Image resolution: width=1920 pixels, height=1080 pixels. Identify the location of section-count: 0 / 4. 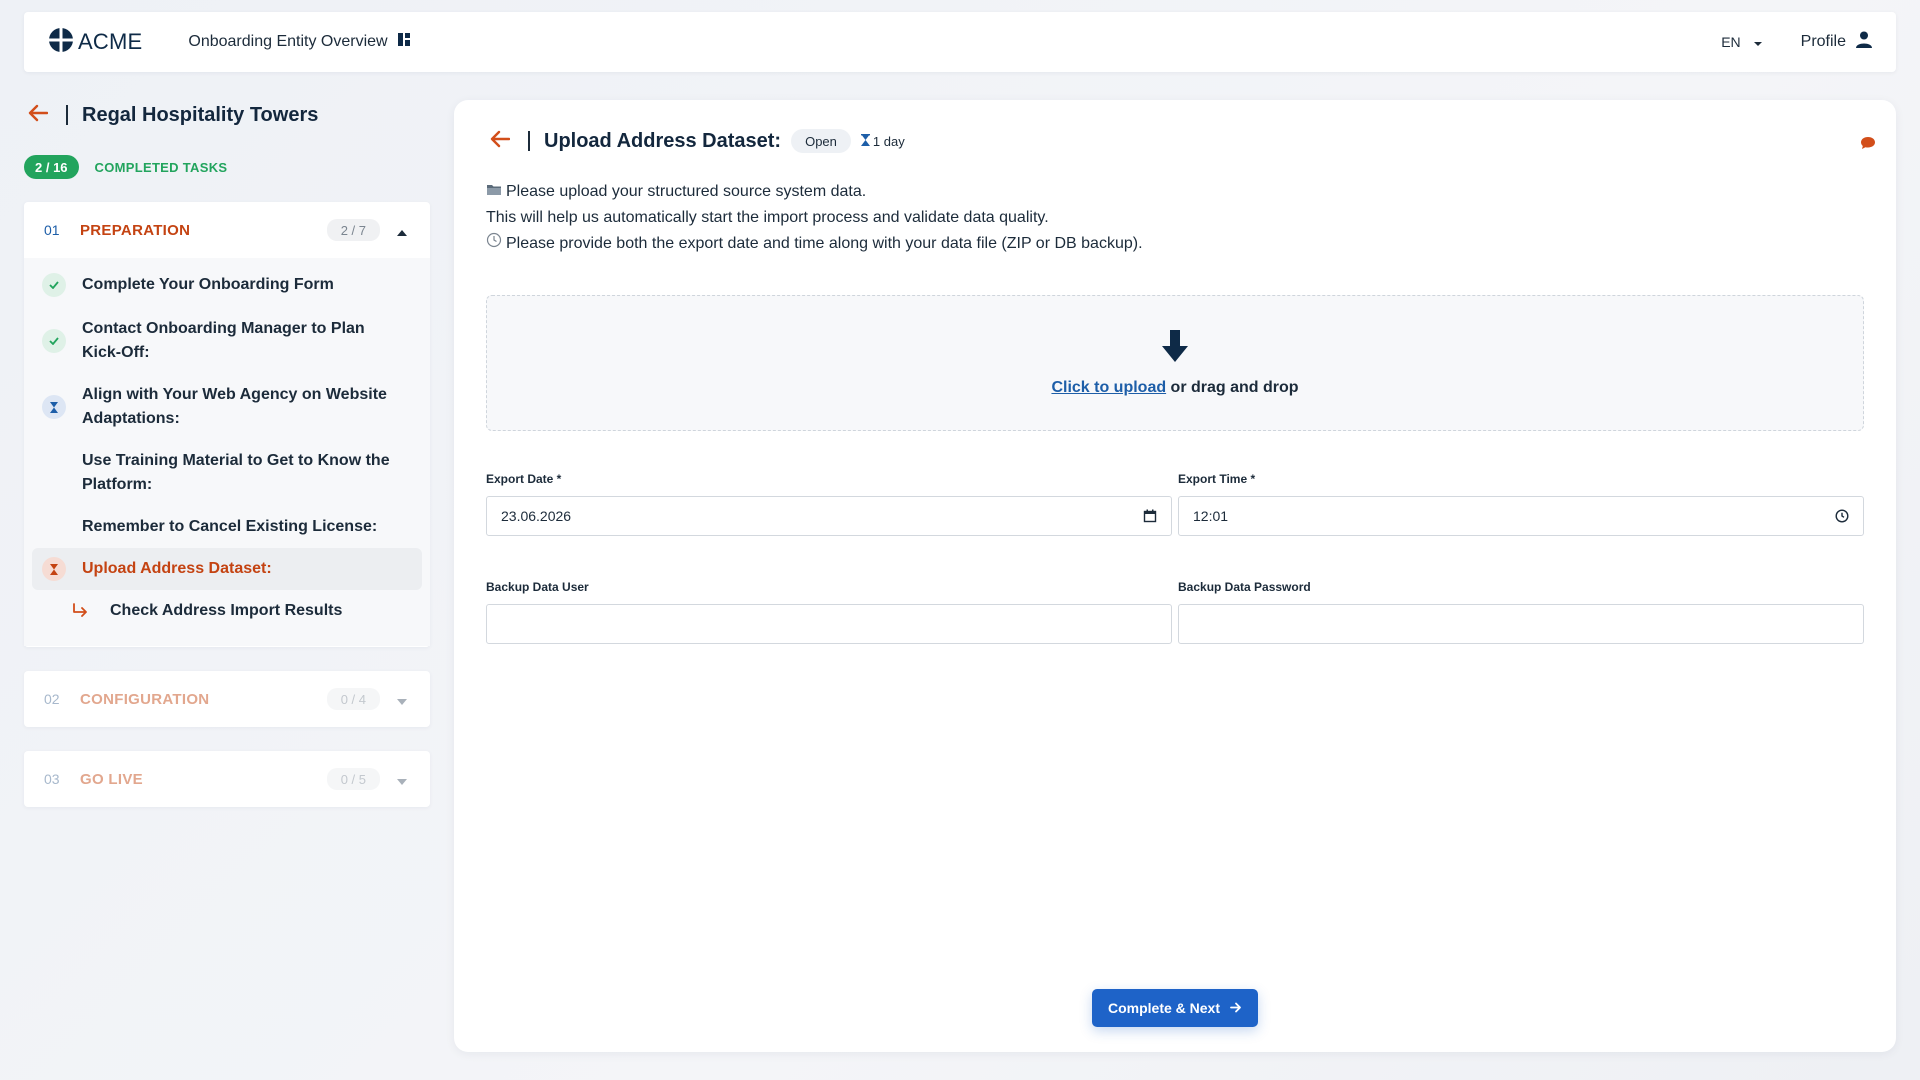
(353, 699).